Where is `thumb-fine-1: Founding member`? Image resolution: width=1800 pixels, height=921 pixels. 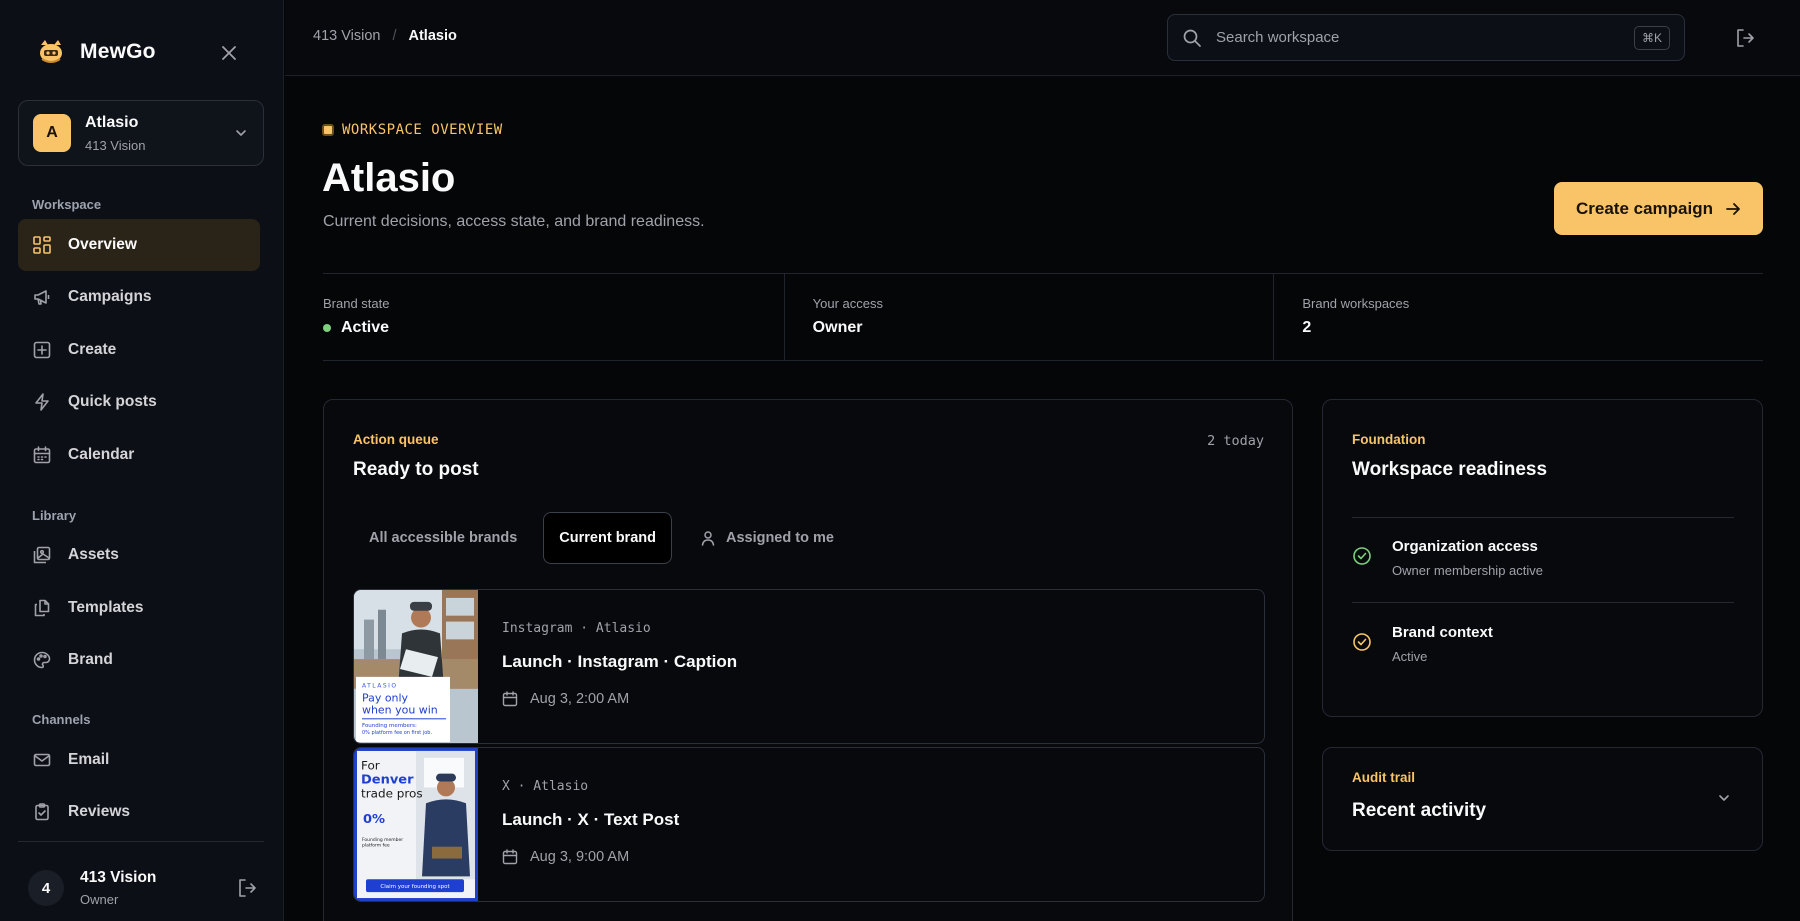 thumb-fine-1: Founding member is located at coordinates (382, 840).